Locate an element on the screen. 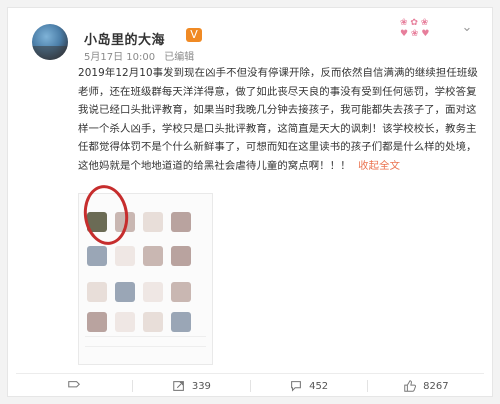 The height and width of the screenshot is (404, 500). share-button is located at coordinates (74, 386).